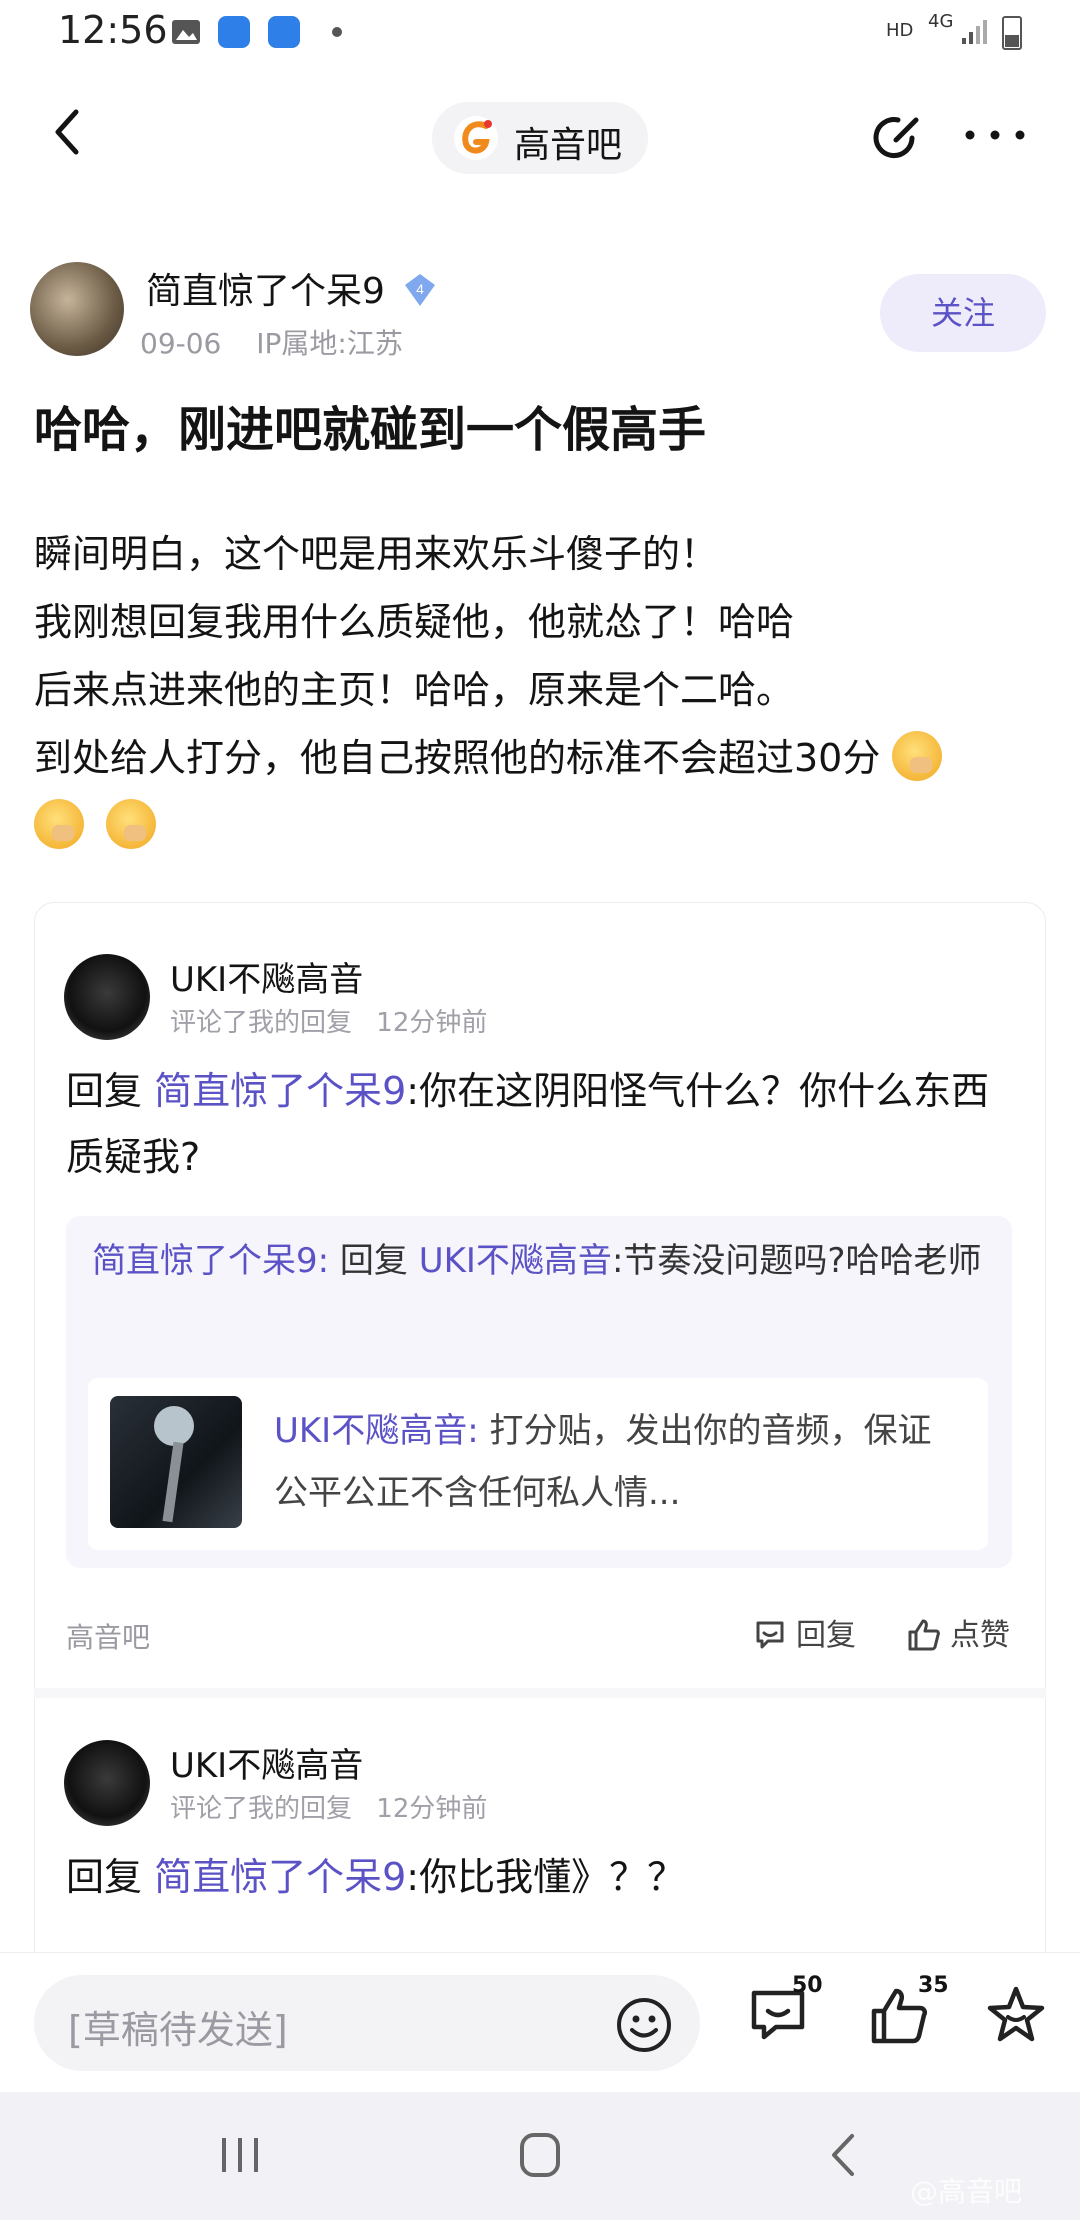  What do you see at coordinates (376, 554) in the screenshot?
I see `post-body-line: 瞬间明白，这个吧是用来欢乐斗傻子的！` at bounding box center [376, 554].